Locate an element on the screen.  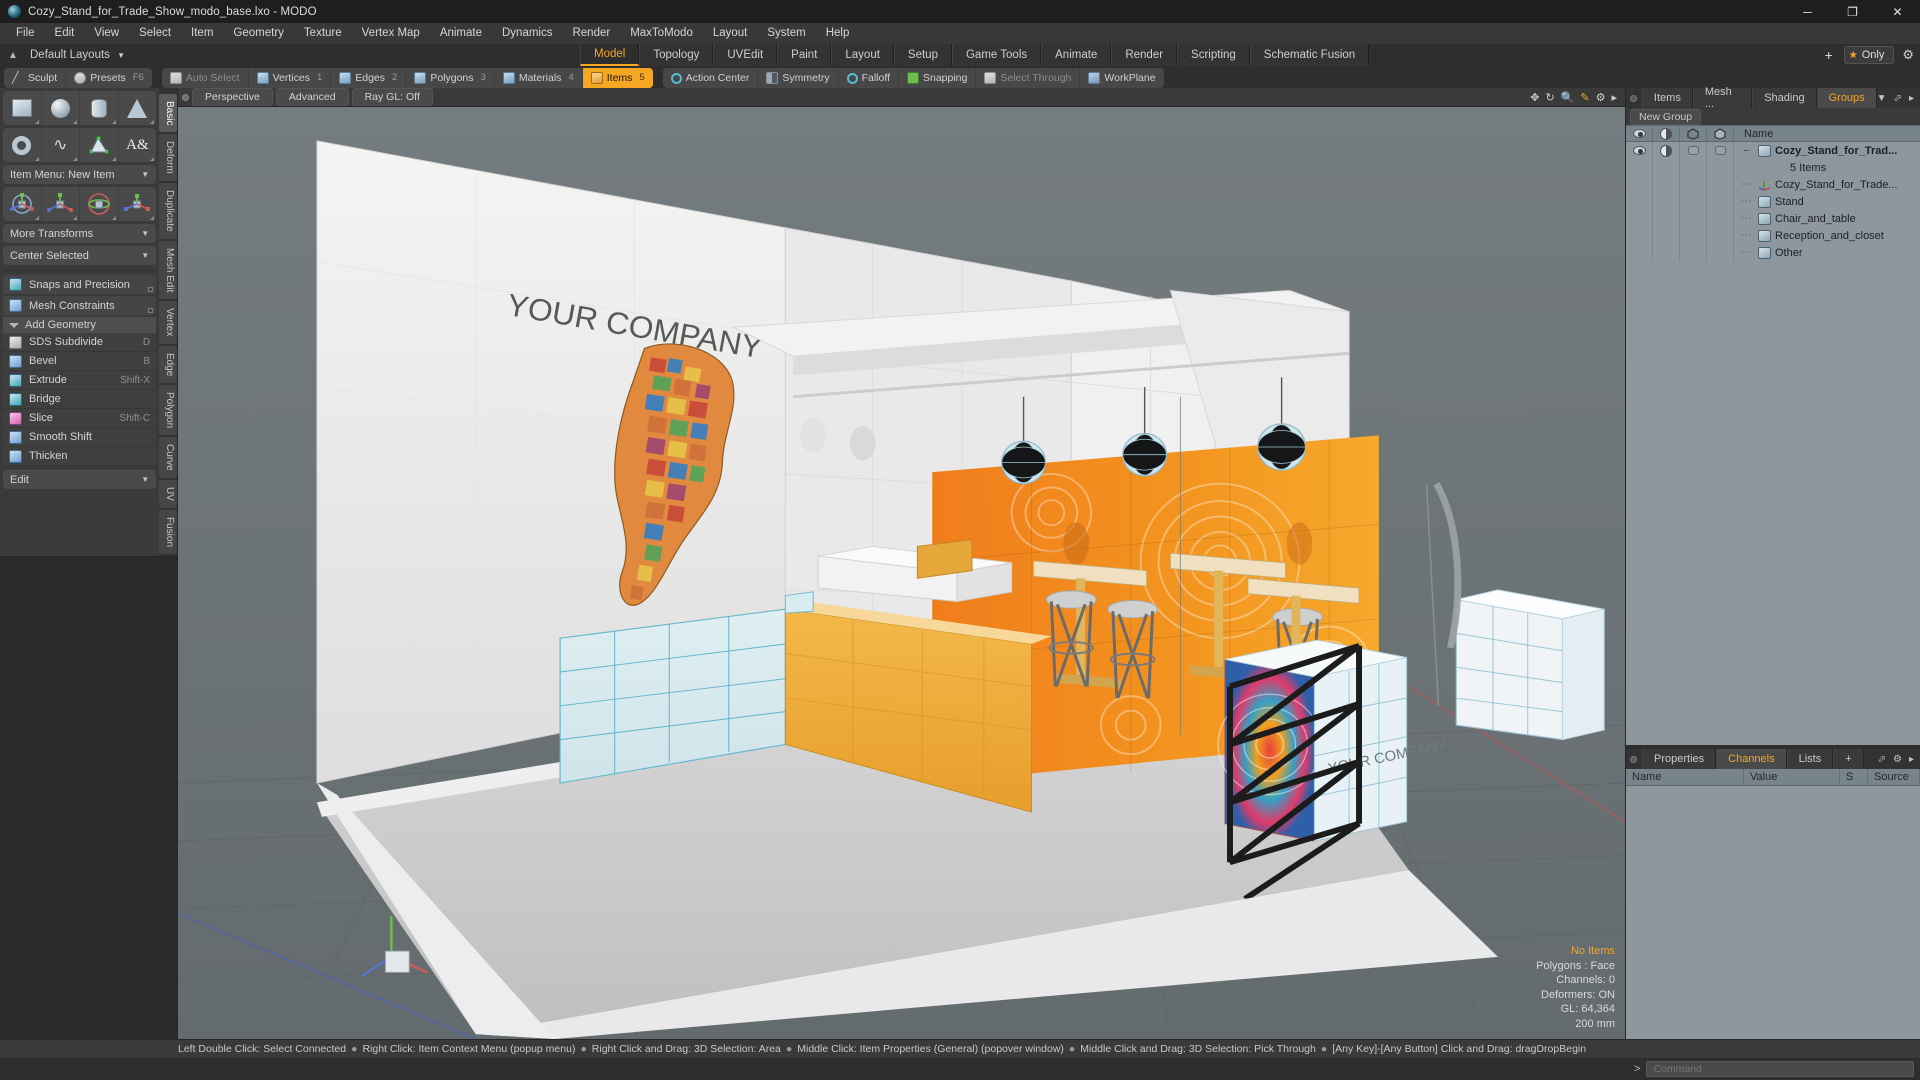
mode-button-falloff: Falloff is located at coordinates (869, 78).